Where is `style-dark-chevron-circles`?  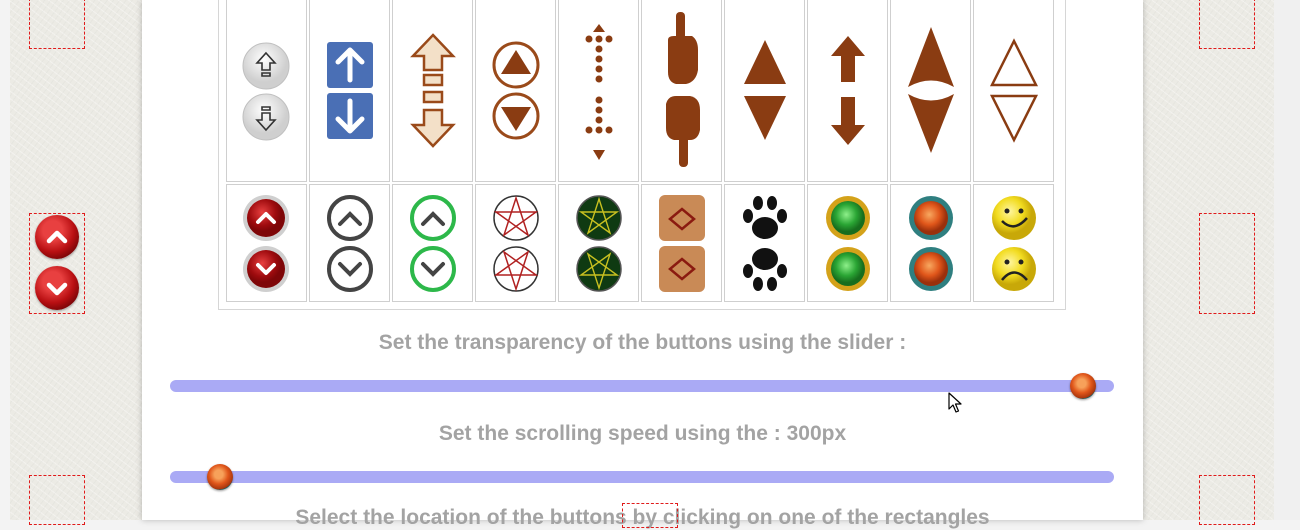
style-dark-chevron-circles is located at coordinates (349, 243).